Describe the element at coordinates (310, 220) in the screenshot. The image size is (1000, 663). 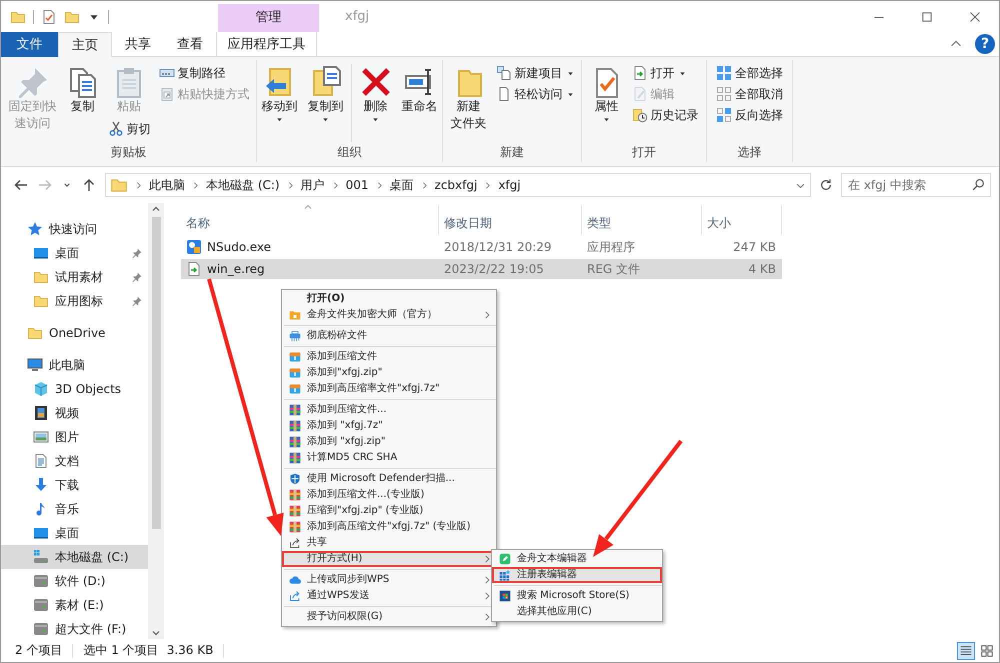
I see `column-header: 名称` at that location.